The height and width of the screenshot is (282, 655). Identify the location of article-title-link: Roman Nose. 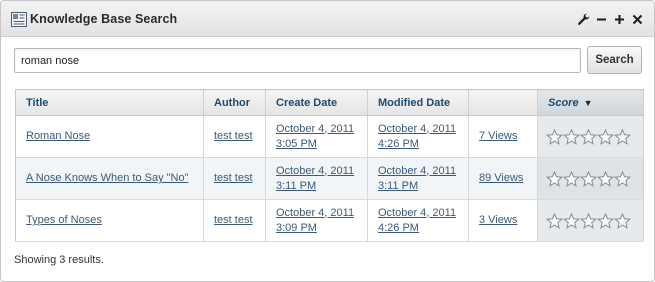
(58, 136).